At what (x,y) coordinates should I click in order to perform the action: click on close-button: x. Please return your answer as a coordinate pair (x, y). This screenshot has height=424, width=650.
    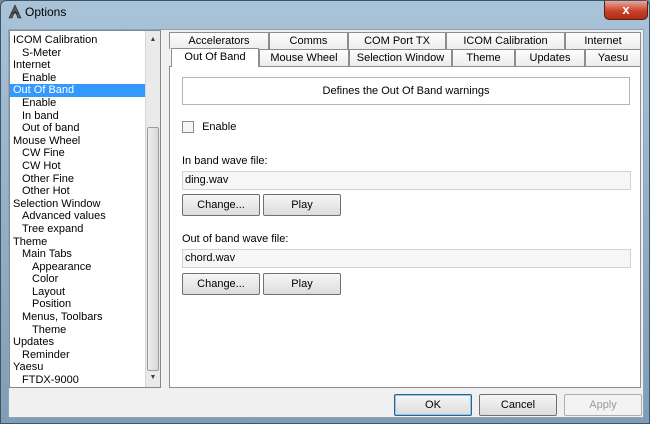
    Looking at the image, I should click on (626, 10).